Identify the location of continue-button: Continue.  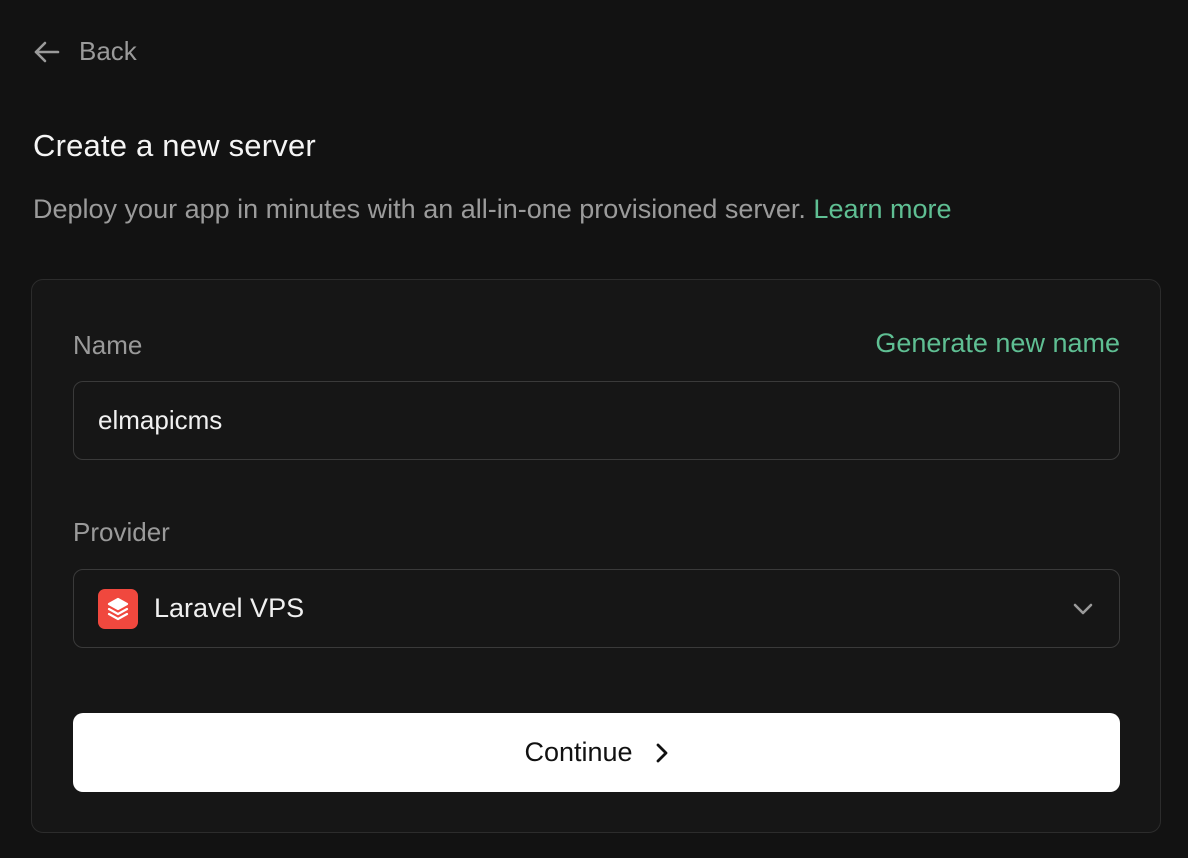
(596, 752).